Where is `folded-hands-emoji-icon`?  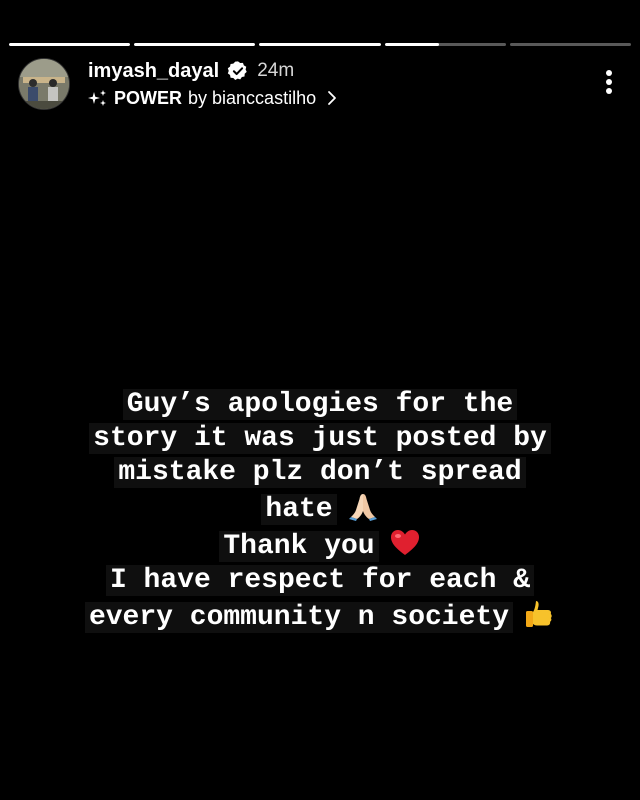 folded-hands-emoji-icon is located at coordinates (362, 507).